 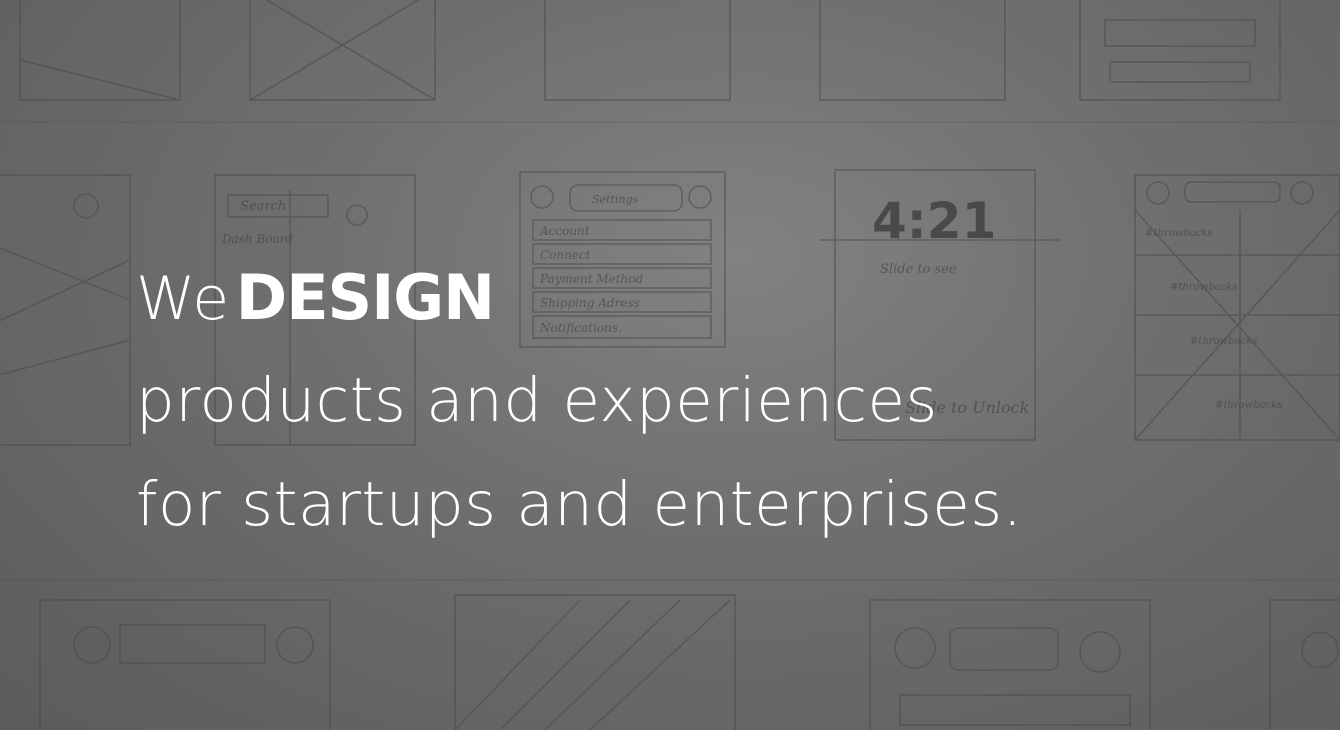 I want to click on headline-line-1: WeDESIGN, so click(x=579, y=298).